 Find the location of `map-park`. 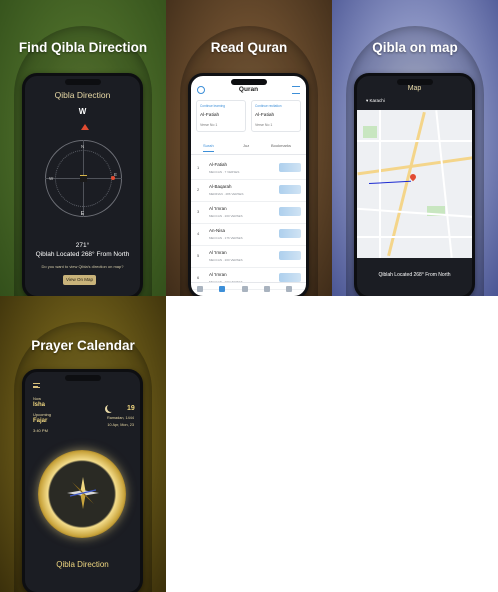

map-park is located at coordinates (370, 132).